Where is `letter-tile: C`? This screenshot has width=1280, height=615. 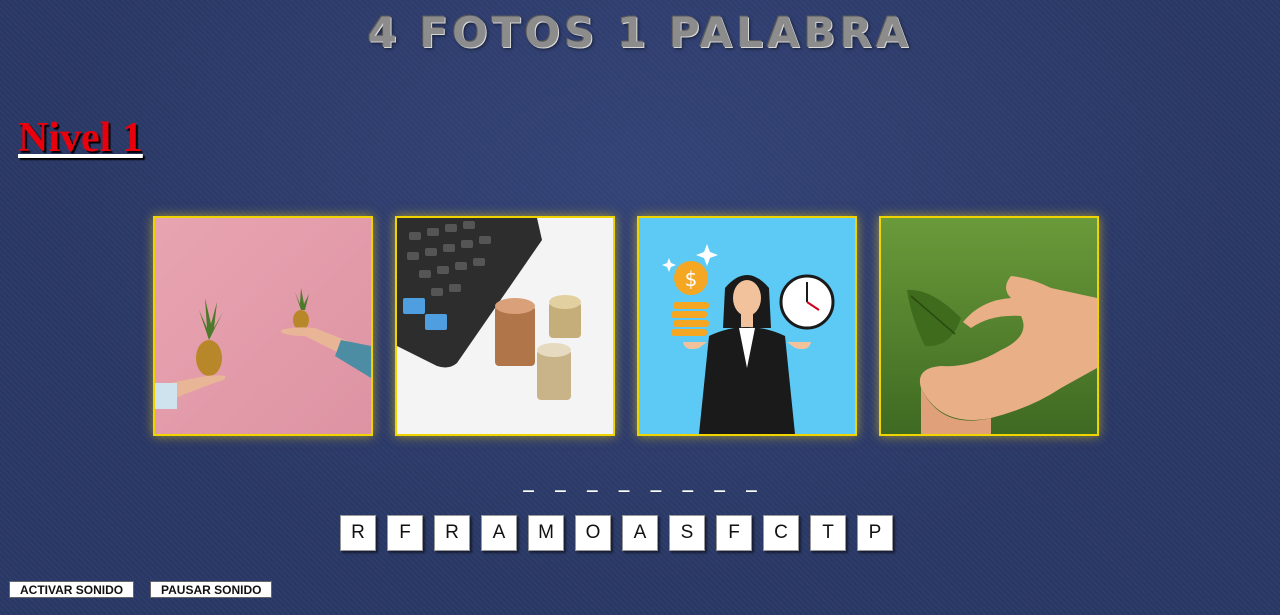
letter-tile: C is located at coordinates (781, 533).